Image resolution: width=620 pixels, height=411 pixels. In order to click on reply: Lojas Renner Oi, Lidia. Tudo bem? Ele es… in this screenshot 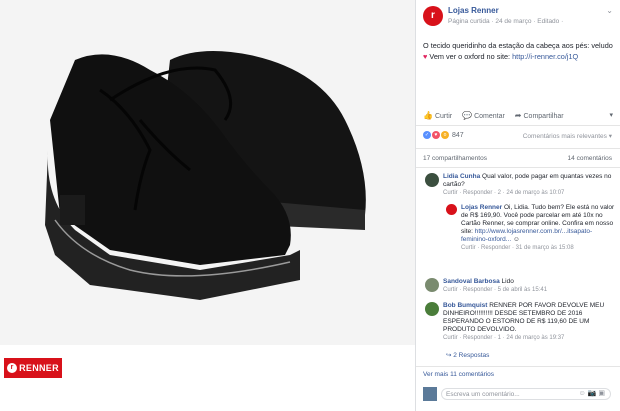, I will do `click(538, 228)`.